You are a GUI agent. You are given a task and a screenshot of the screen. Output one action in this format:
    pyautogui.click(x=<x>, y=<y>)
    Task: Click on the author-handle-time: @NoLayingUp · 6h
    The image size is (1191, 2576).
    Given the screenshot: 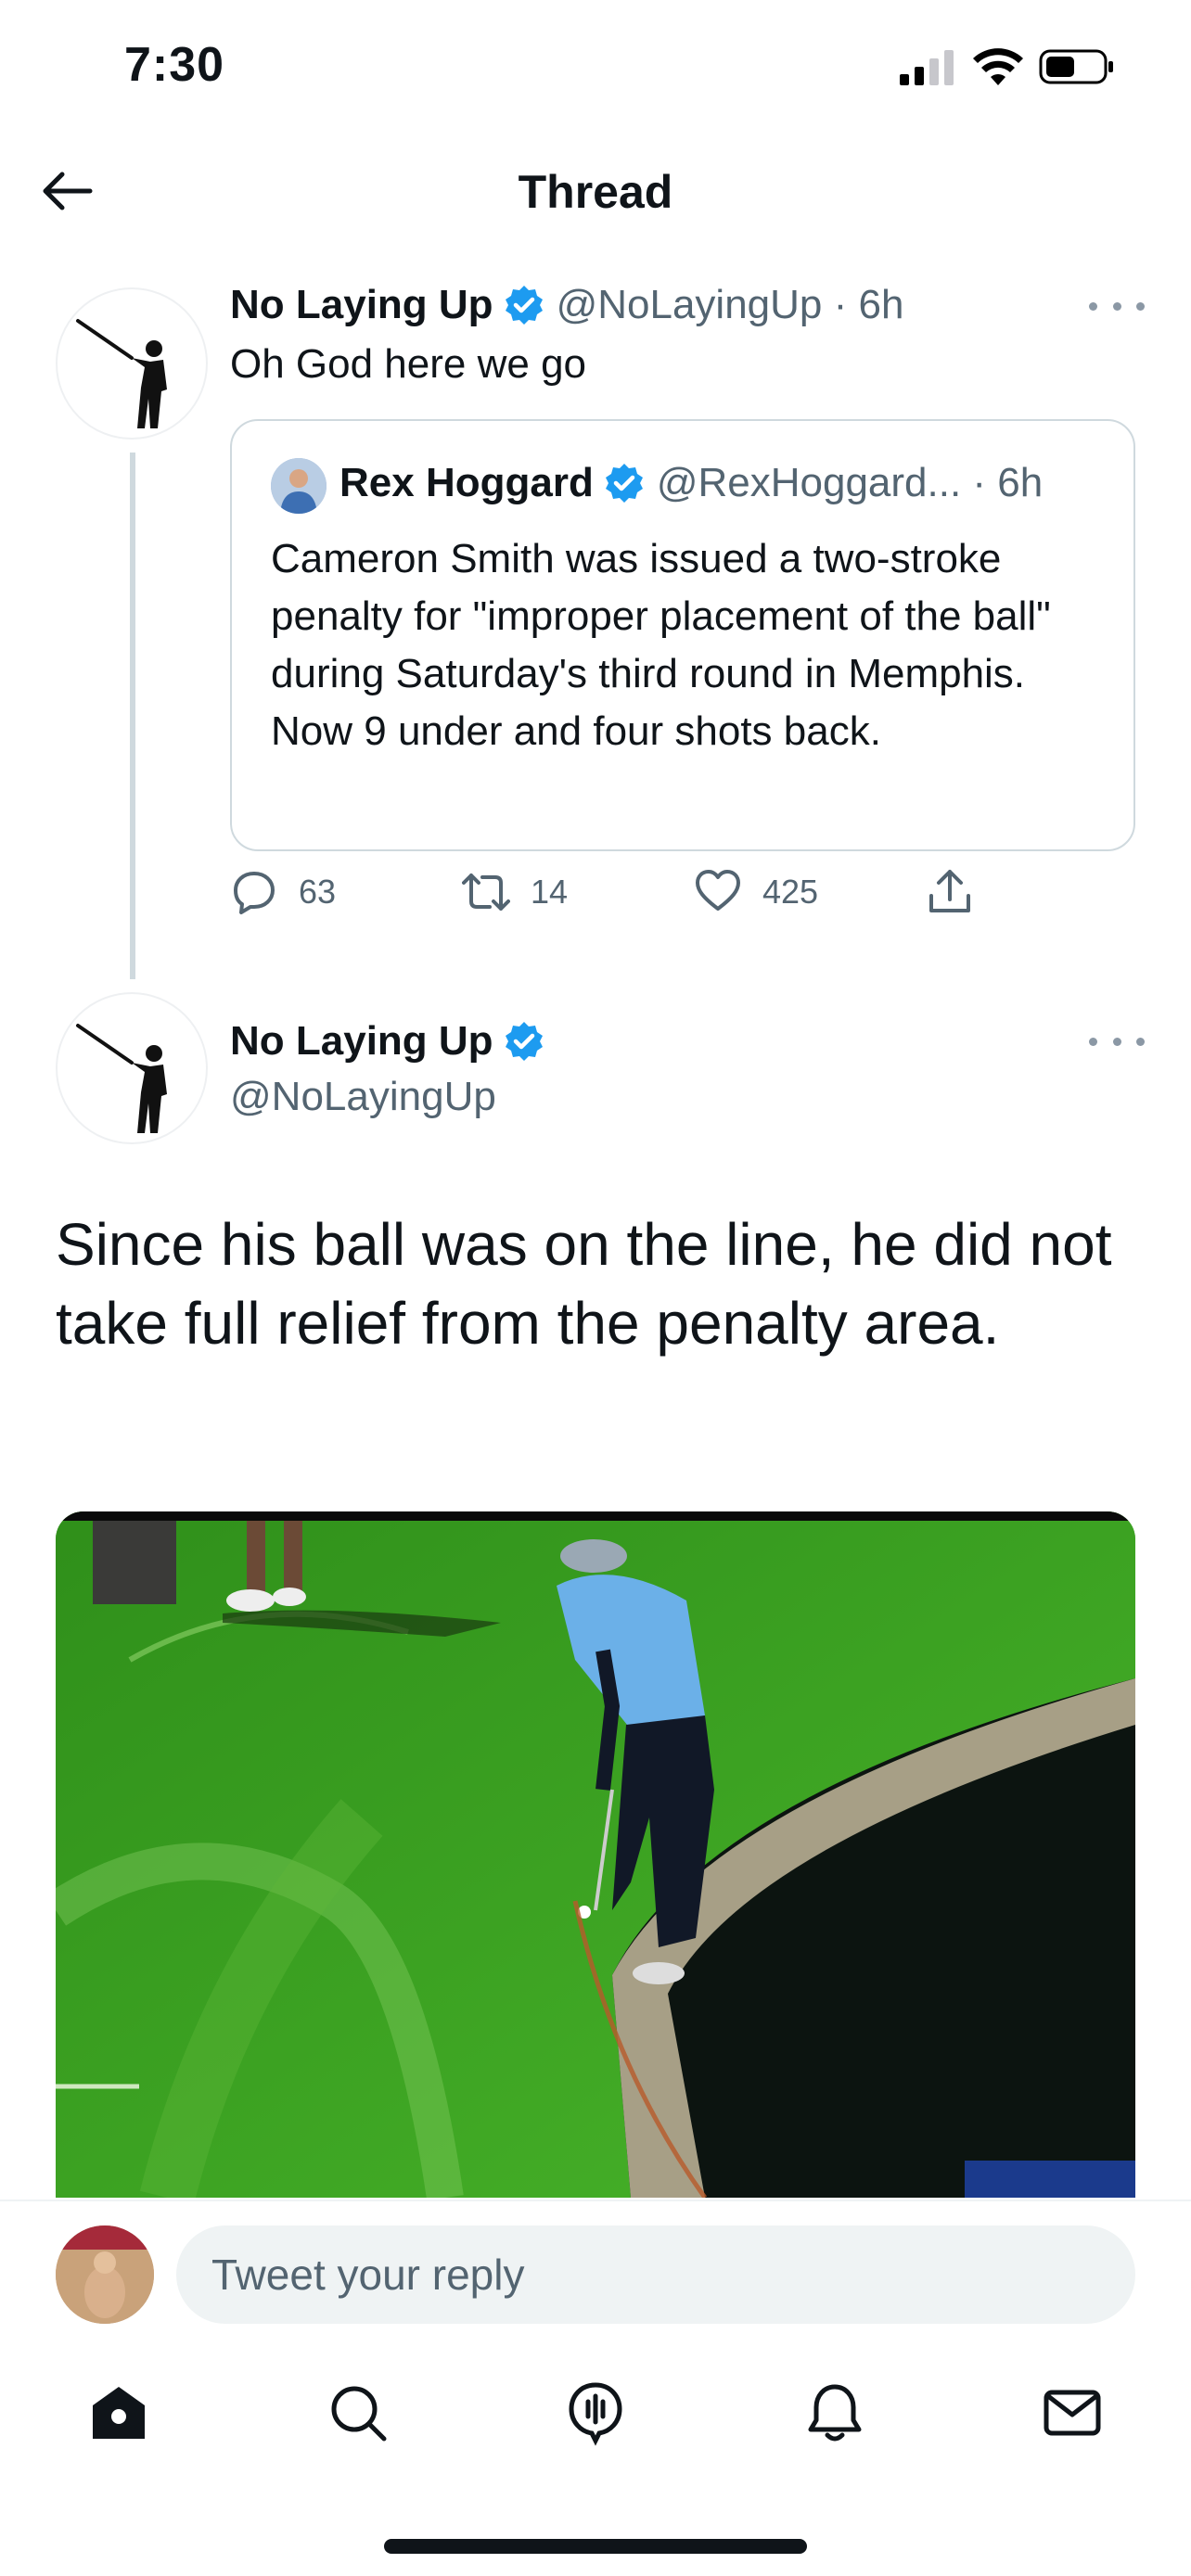 What is the action you would take?
    pyautogui.click(x=730, y=304)
    